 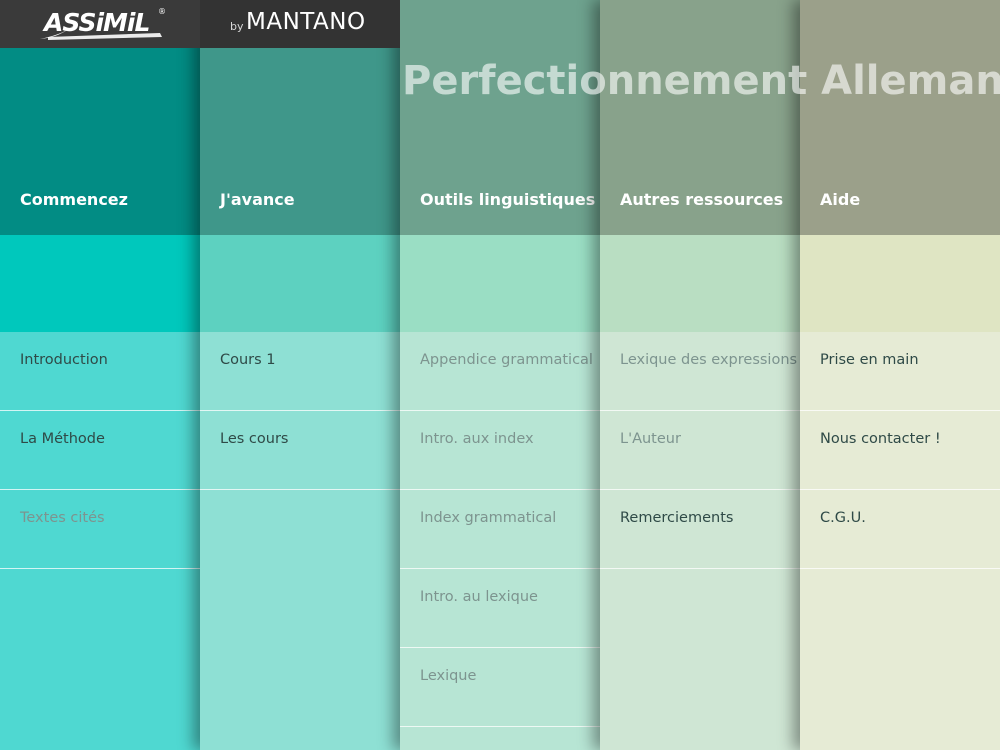 I want to click on menu-item-la-methode: La Méthode, so click(x=100, y=450).